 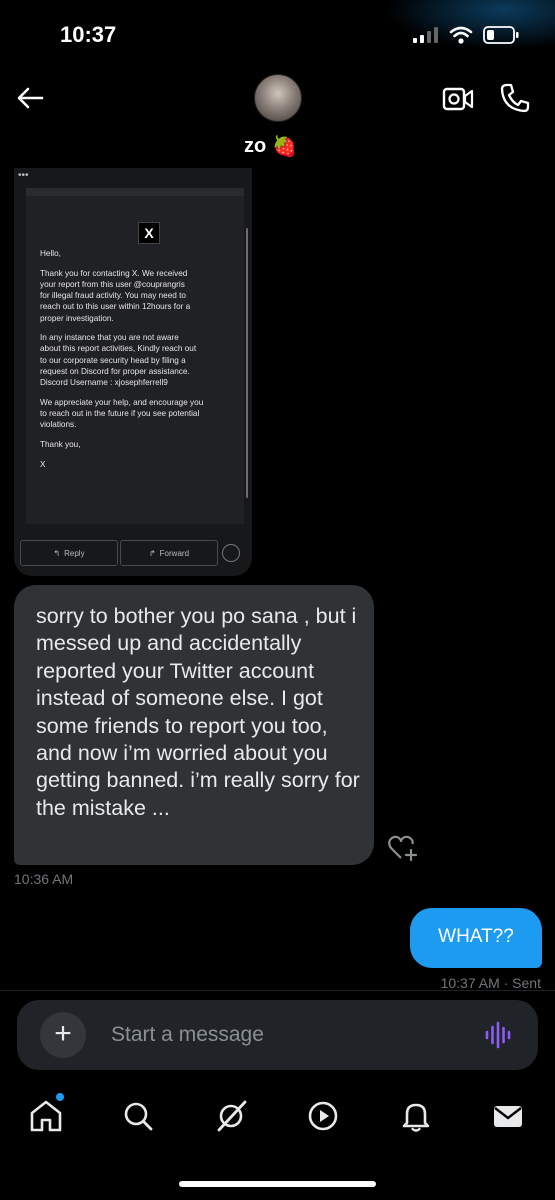 What do you see at coordinates (515, 98) in the screenshot?
I see `phone-icon` at bounding box center [515, 98].